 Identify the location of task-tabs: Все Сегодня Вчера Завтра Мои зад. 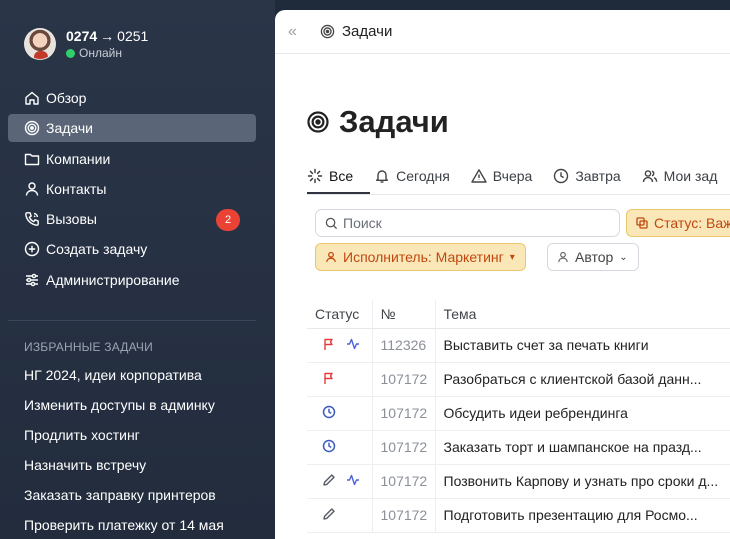
(518, 178).